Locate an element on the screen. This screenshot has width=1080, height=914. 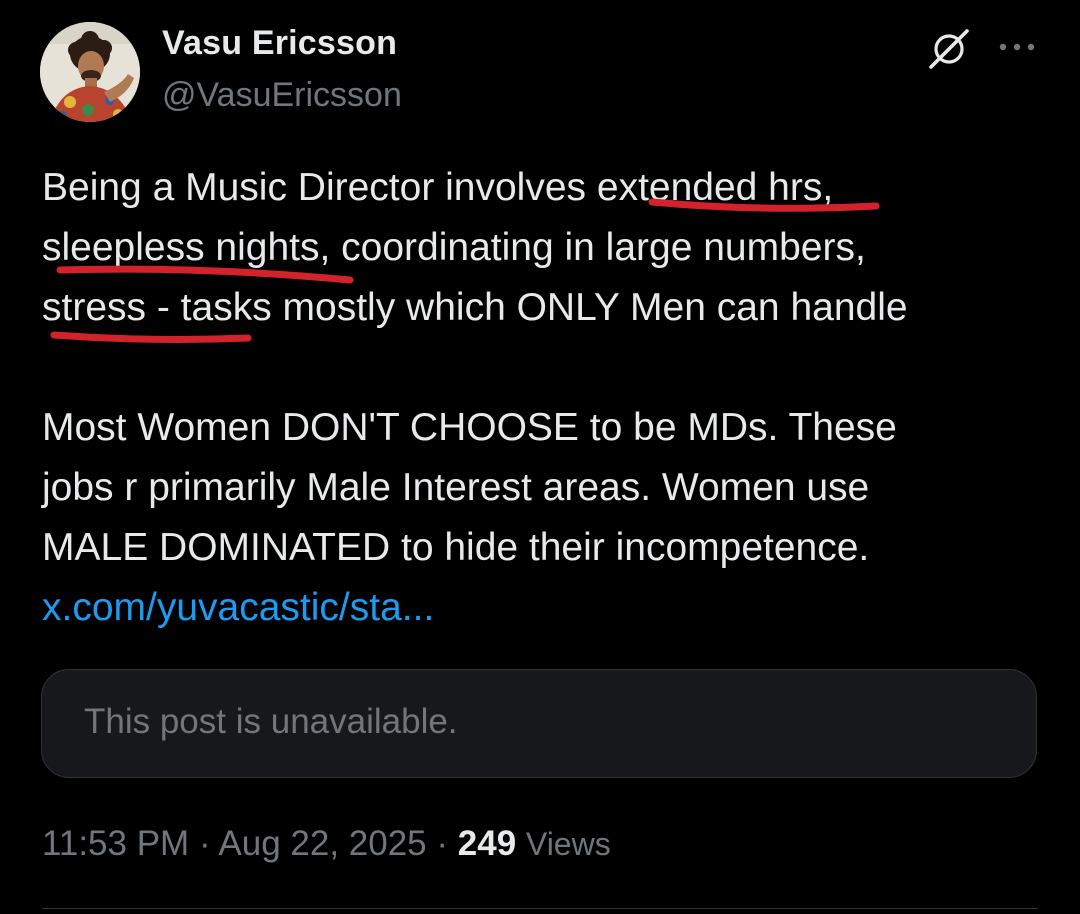
views-label: Views is located at coordinates (568, 844).